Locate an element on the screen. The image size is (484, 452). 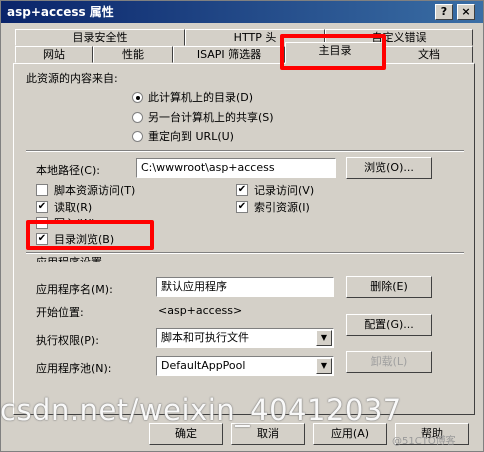
window-title: asp+access 属性 is located at coordinates (60, 12).